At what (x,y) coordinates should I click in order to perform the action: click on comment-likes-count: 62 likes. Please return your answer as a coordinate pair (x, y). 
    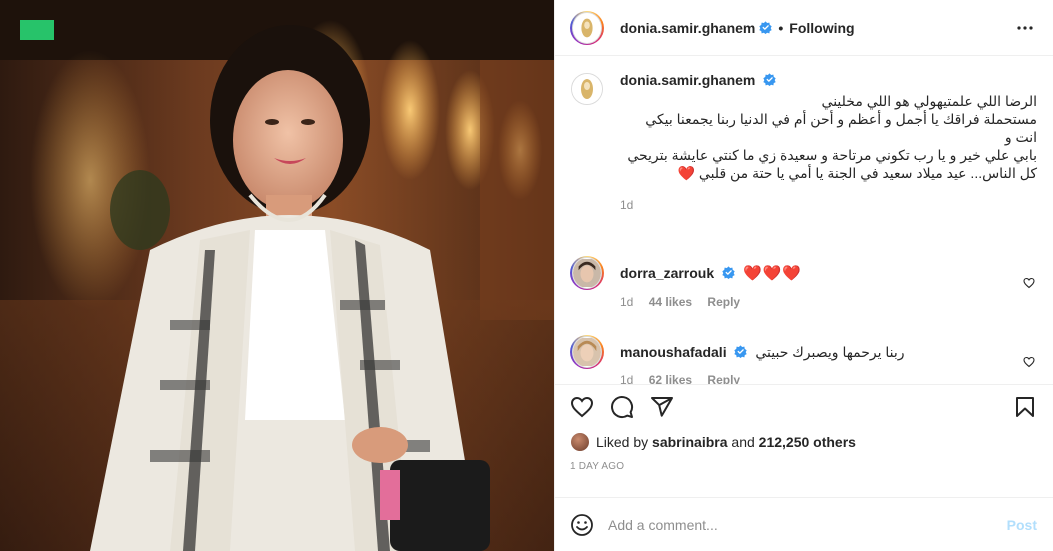
    Looking at the image, I should click on (670, 378).